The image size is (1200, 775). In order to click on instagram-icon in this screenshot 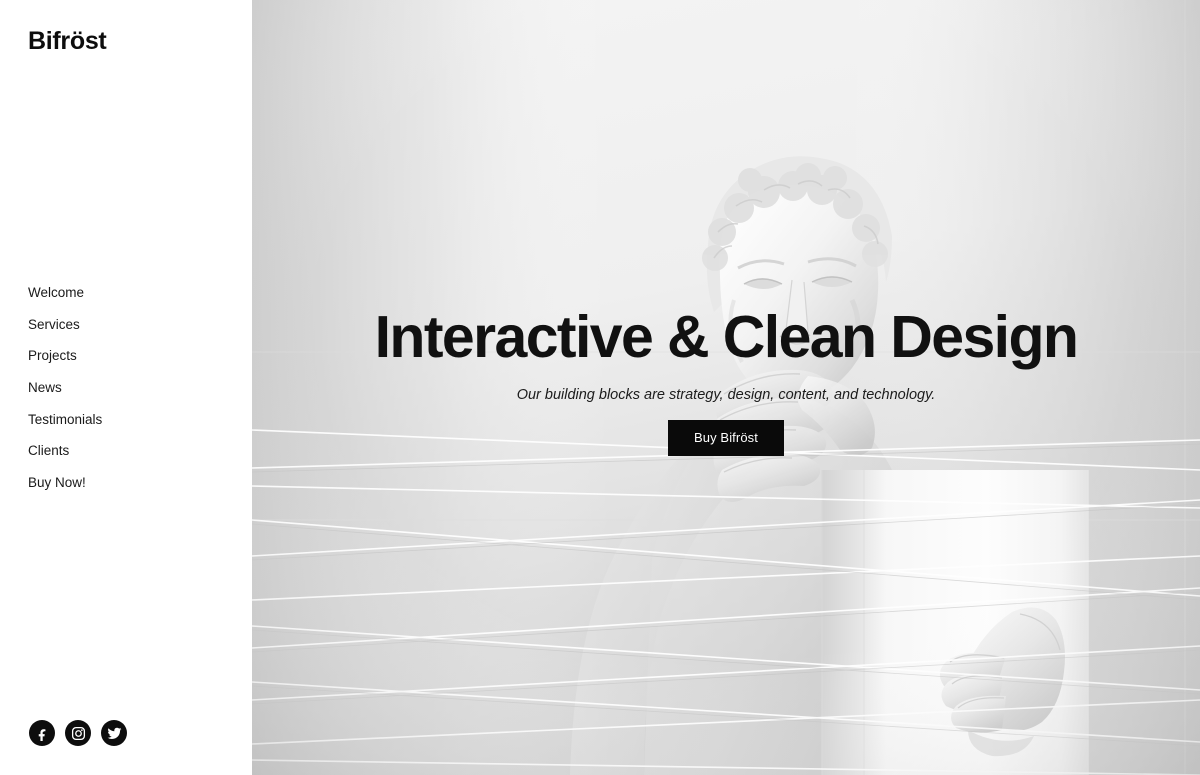, I will do `click(78, 733)`.